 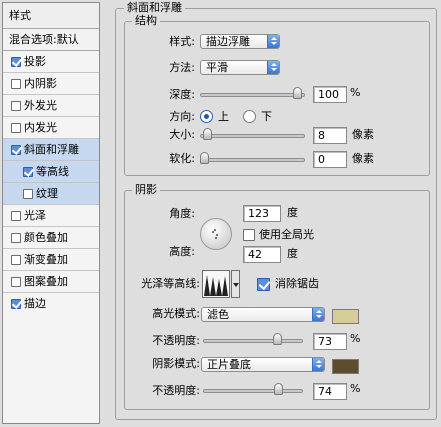 I want to click on sidebar-item-outer-glow: 外发光, so click(x=51, y=106).